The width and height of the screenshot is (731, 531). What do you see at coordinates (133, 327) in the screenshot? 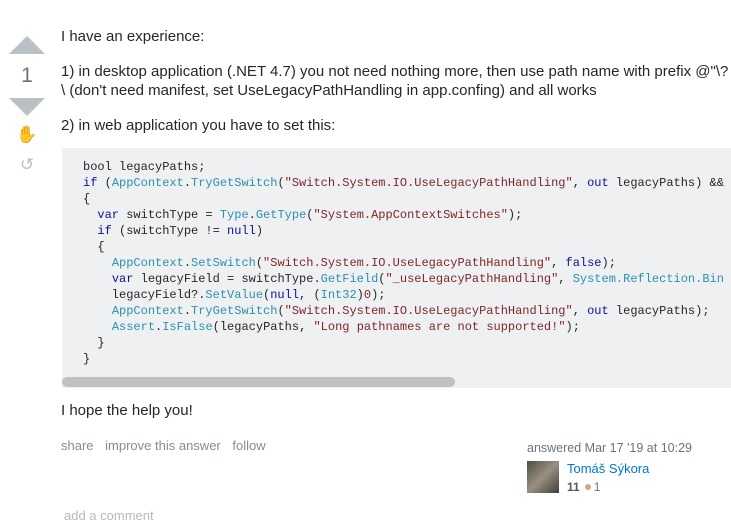
I see `code-token: Assert` at bounding box center [133, 327].